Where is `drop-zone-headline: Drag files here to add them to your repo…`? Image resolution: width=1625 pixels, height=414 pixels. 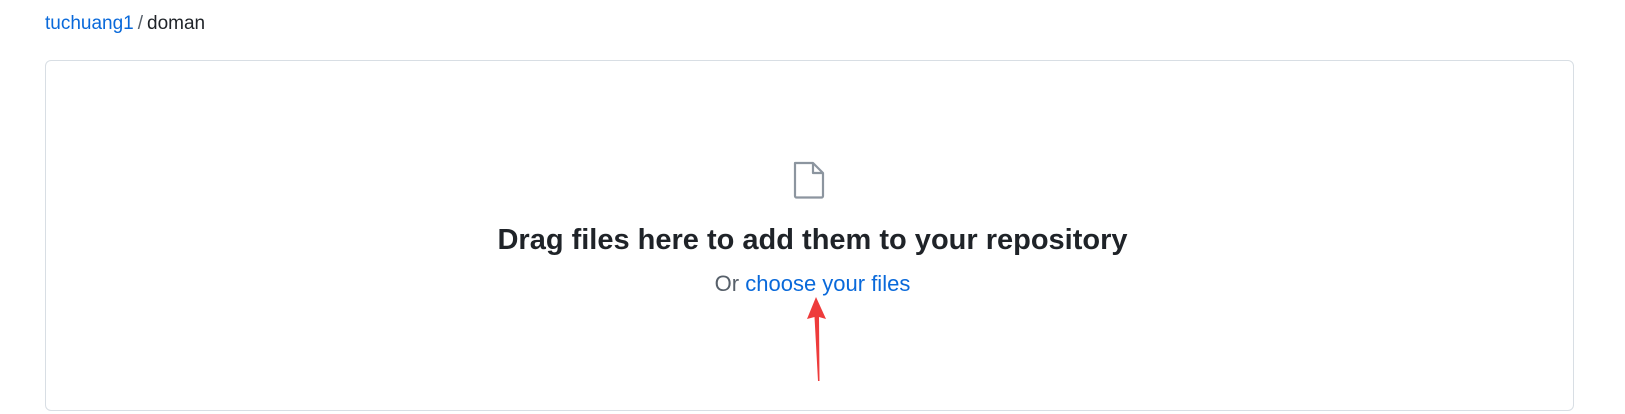 drop-zone-headline: Drag files here to add them to your repo… is located at coordinates (812, 240).